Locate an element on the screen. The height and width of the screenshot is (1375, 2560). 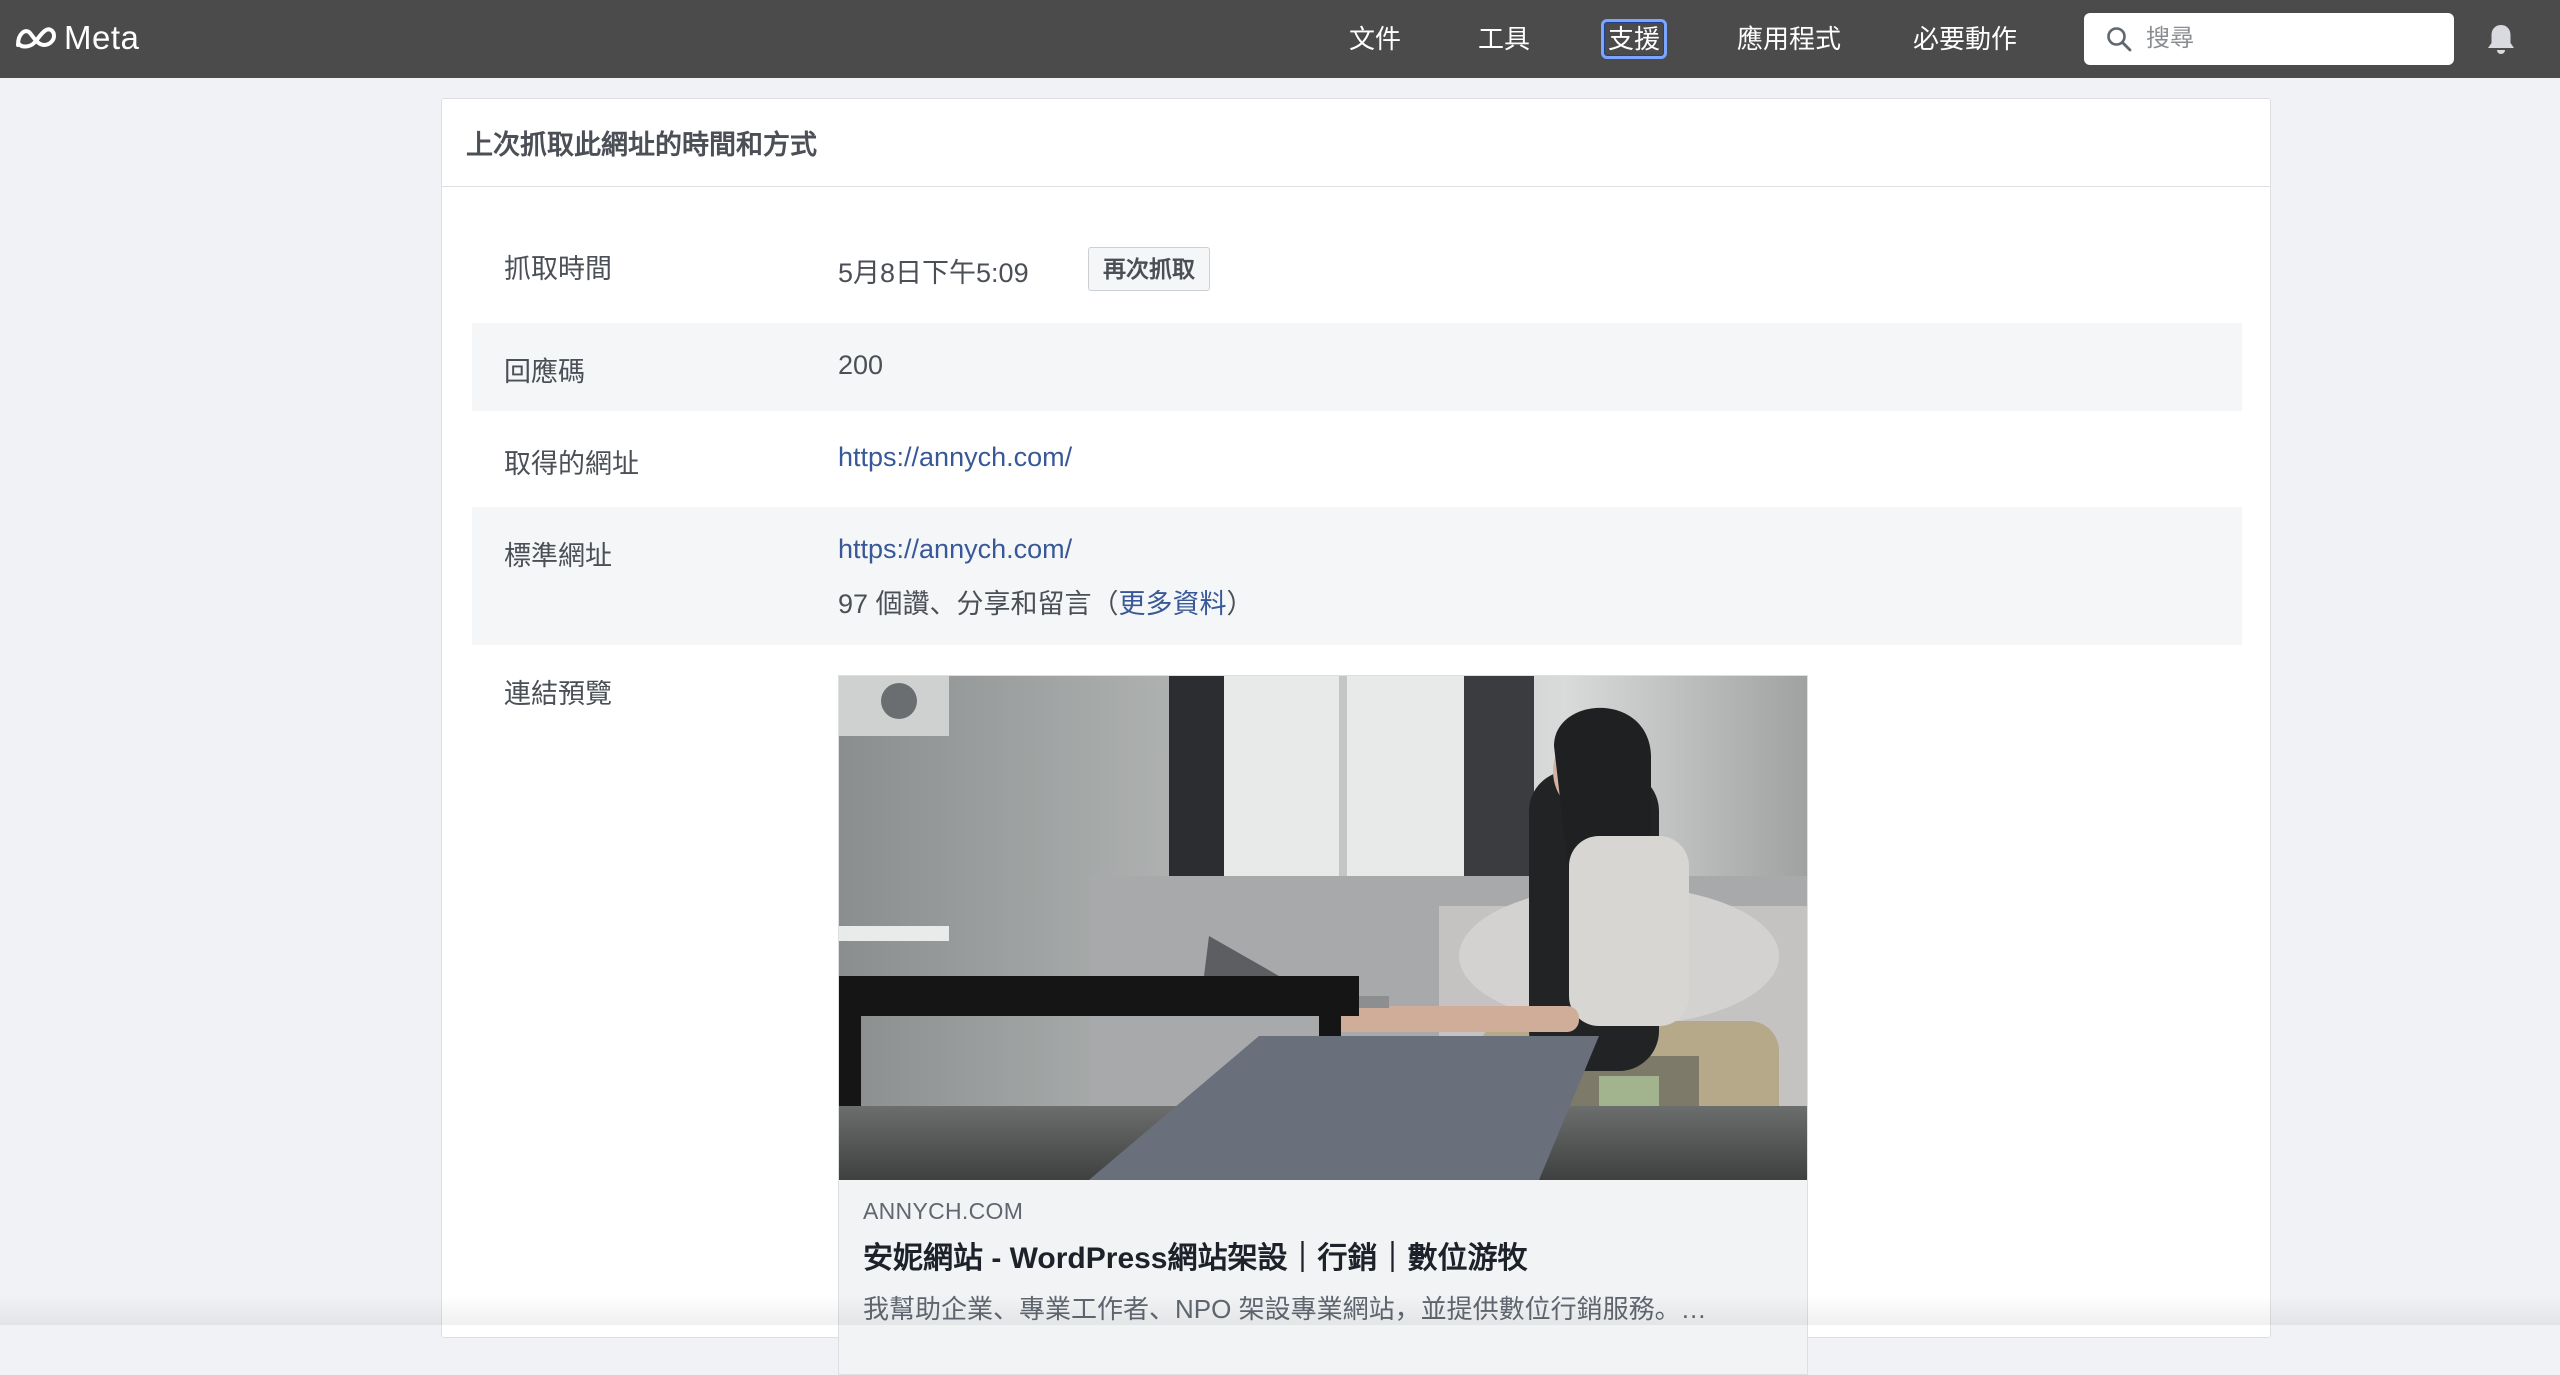
fetch-time-label: 抓取時間 is located at coordinates (558, 269).